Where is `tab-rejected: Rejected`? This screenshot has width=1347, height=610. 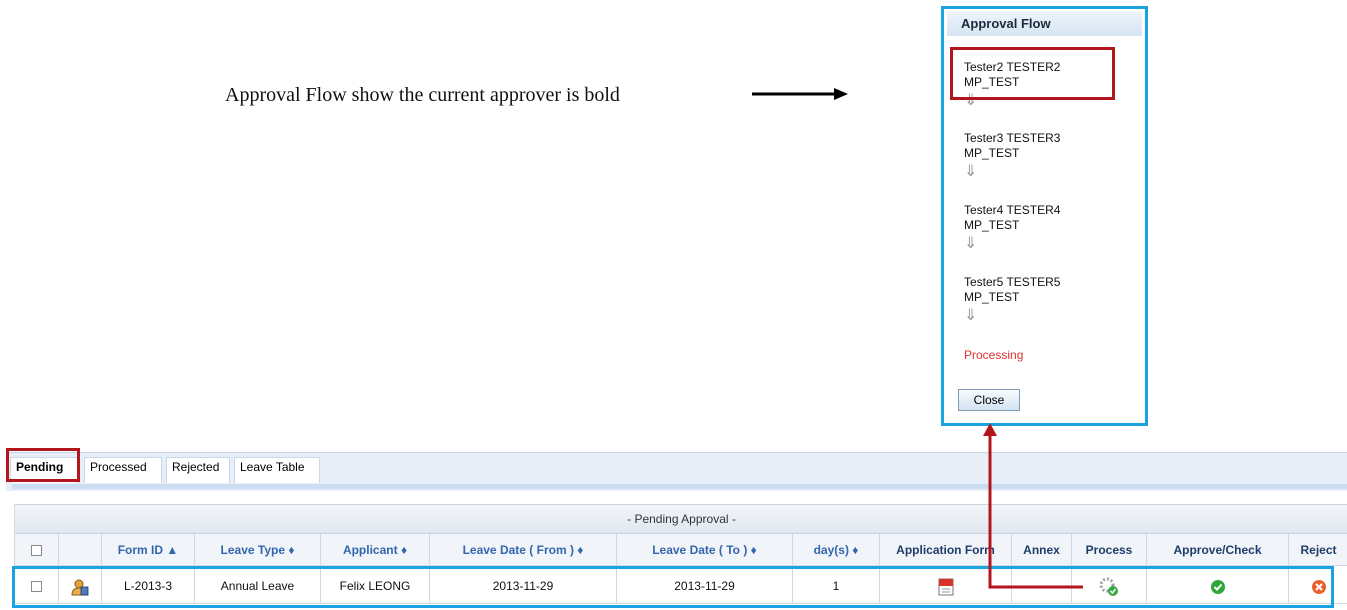 tab-rejected: Rejected is located at coordinates (198, 470).